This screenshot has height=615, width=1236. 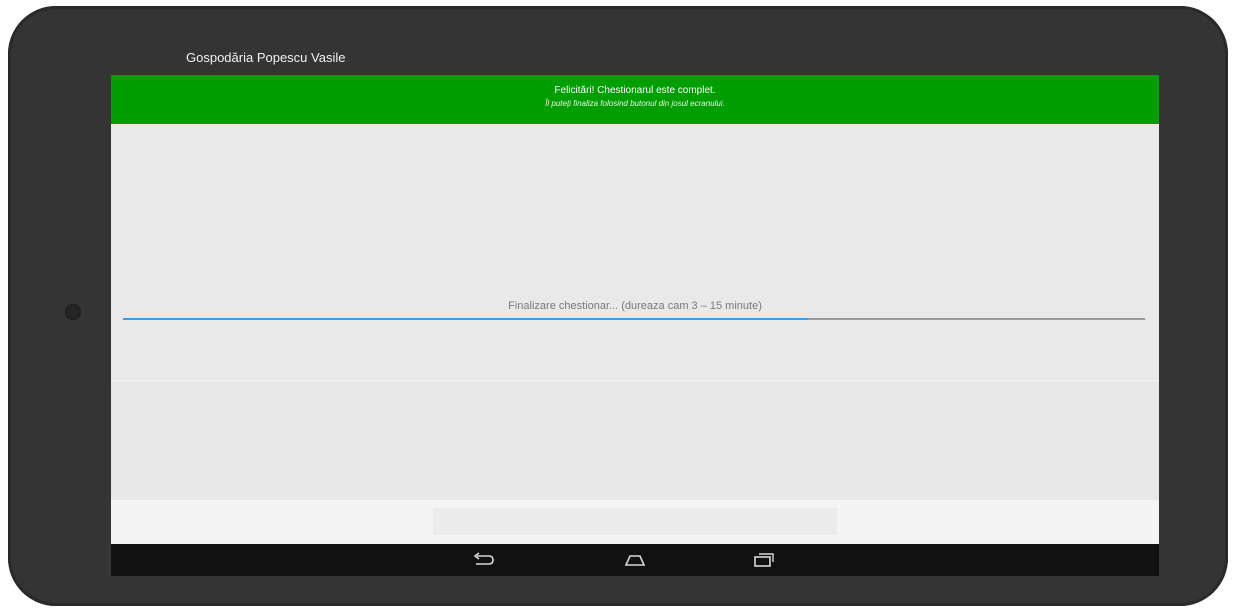 I want to click on progress-bar, so click(x=634, y=319).